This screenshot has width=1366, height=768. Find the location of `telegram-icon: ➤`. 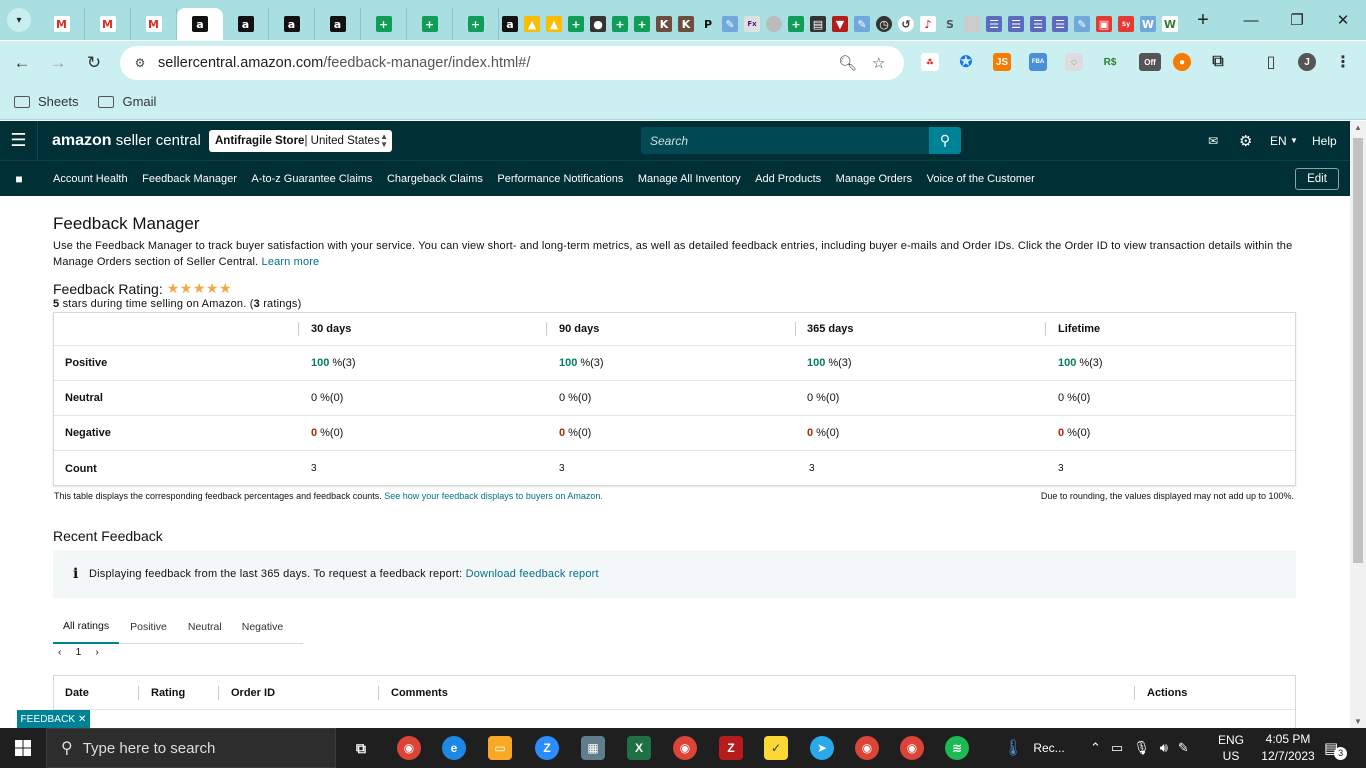

telegram-icon: ➤ is located at coordinates (822, 748).